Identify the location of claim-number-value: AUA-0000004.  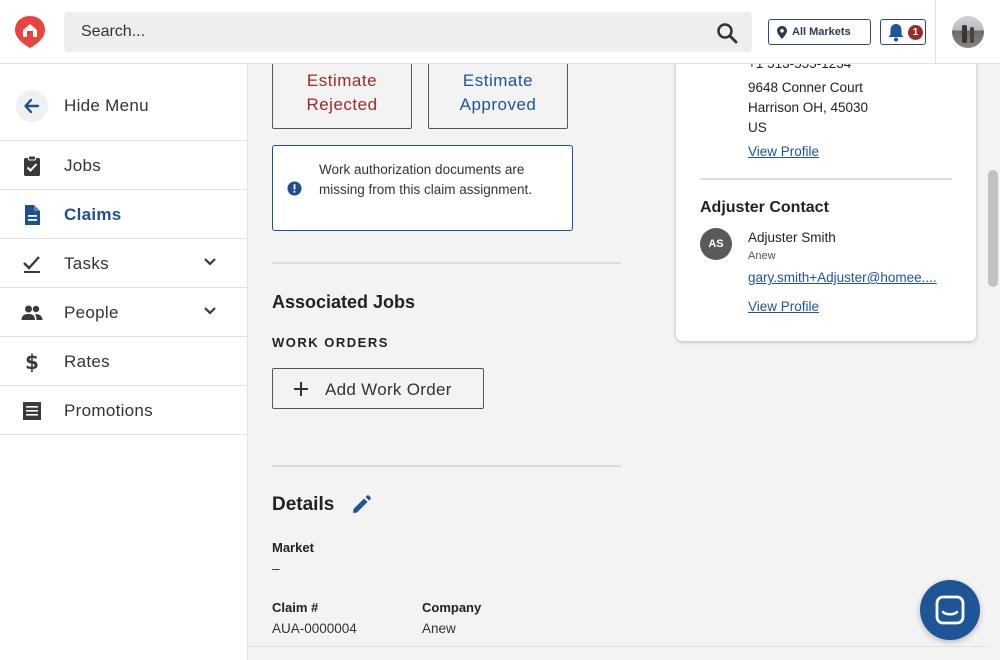
(314, 628).